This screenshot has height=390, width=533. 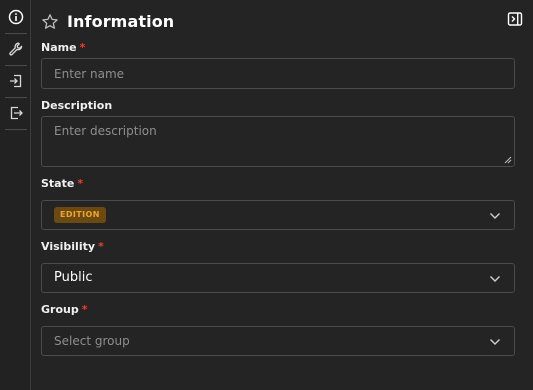 What do you see at coordinates (89, 74) in the screenshot?
I see `name-input-placeholder: Enter name` at bounding box center [89, 74].